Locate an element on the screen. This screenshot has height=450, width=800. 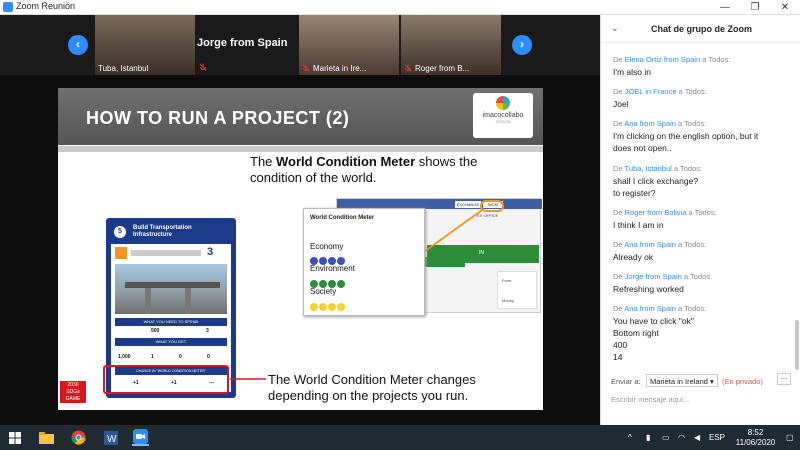
private-label: (En privado) is located at coordinates (742, 381).